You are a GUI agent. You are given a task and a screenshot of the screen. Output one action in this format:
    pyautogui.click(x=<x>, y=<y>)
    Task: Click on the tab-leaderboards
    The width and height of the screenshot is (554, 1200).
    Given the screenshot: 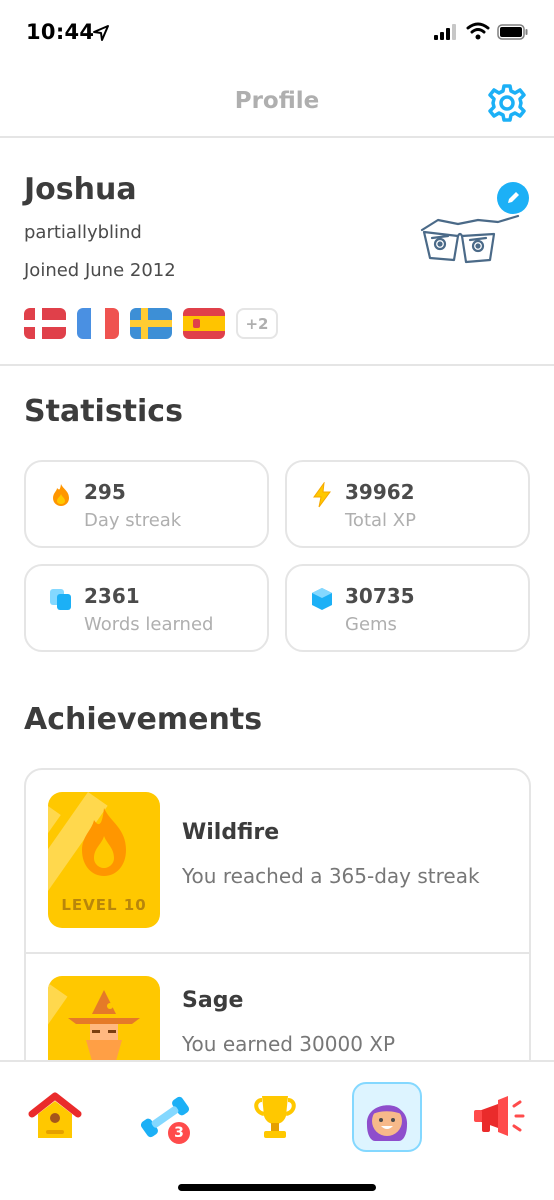 What is the action you would take?
    pyautogui.click(x=275, y=1117)
    